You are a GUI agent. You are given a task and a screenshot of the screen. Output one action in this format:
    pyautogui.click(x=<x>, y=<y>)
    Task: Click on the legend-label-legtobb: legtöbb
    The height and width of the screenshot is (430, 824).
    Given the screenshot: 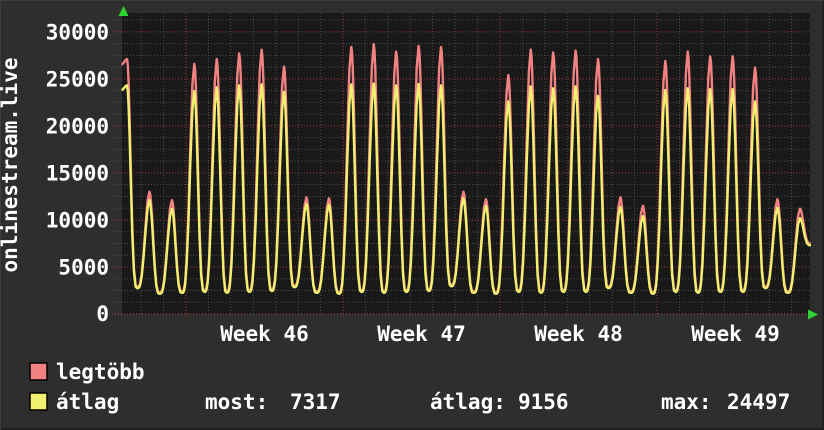 What is the action you would take?
    pyautogui.click(x=100, y=372)
    